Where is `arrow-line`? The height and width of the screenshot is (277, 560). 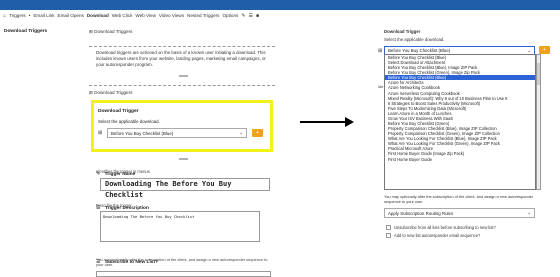
arrow-line is located at coordinates (324, 122).